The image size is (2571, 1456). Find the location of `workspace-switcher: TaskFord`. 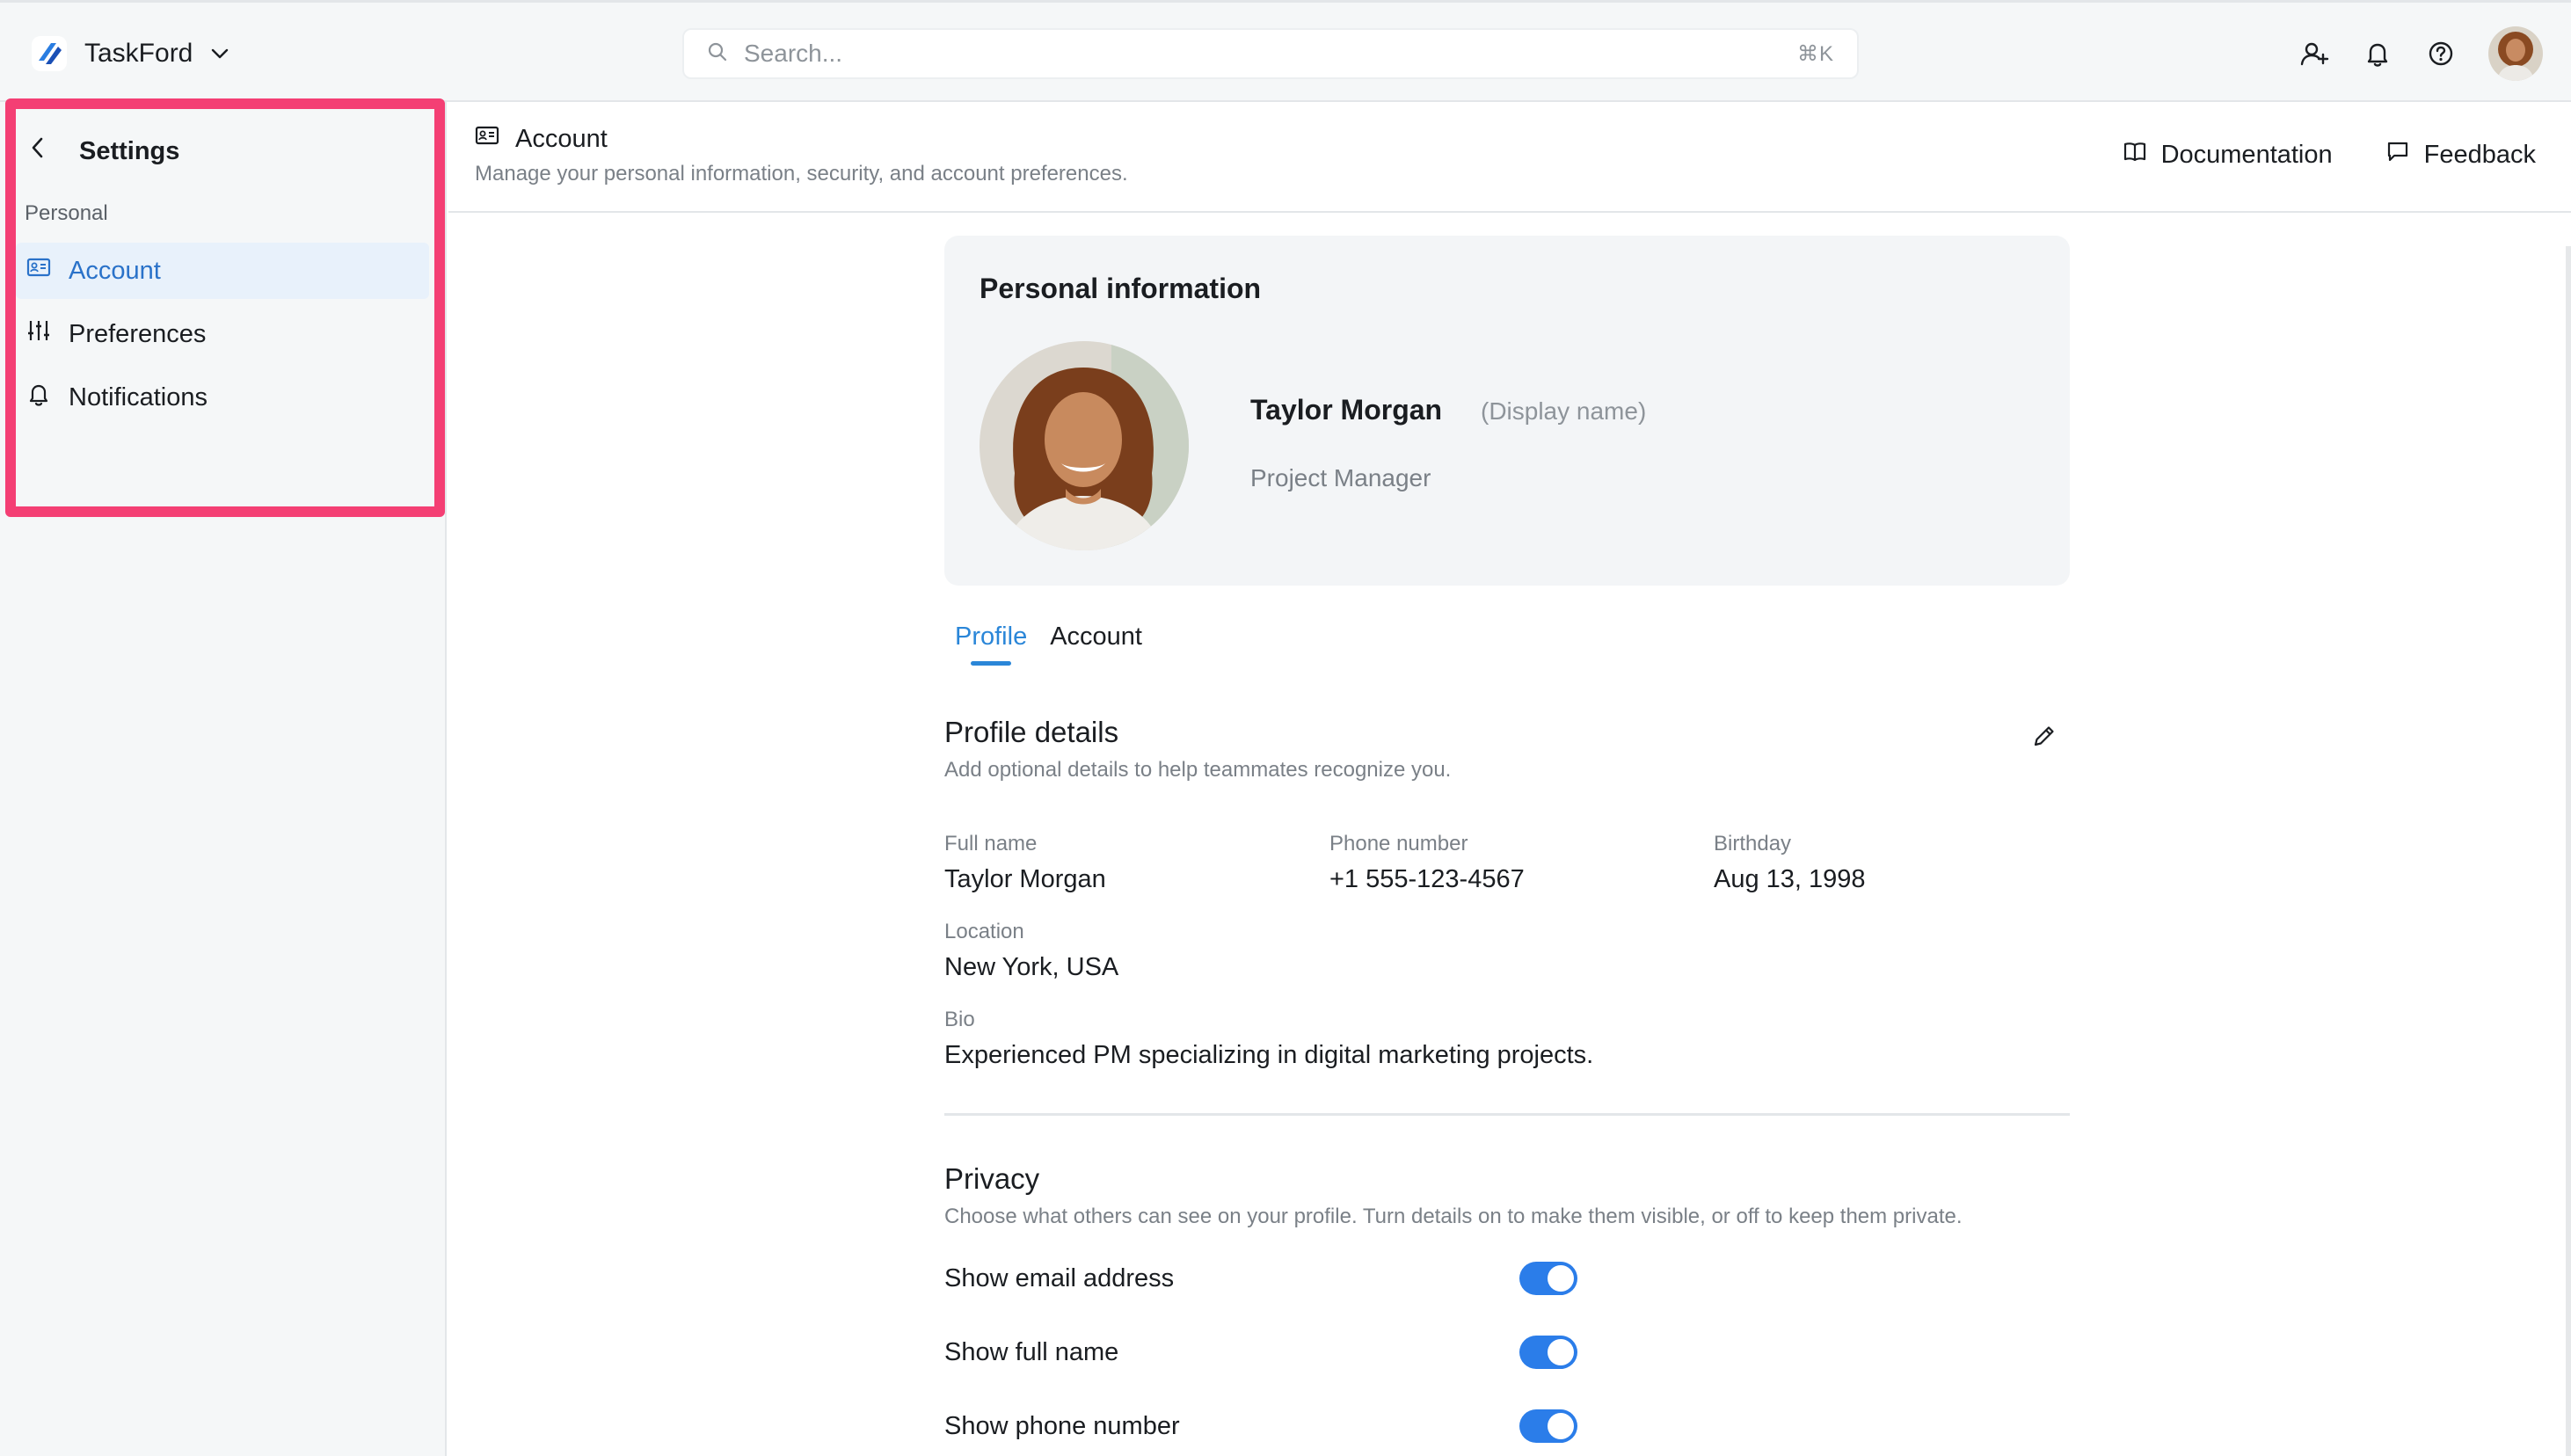

workspace-switcher: TaskFord is located at coordinates (130, 53).